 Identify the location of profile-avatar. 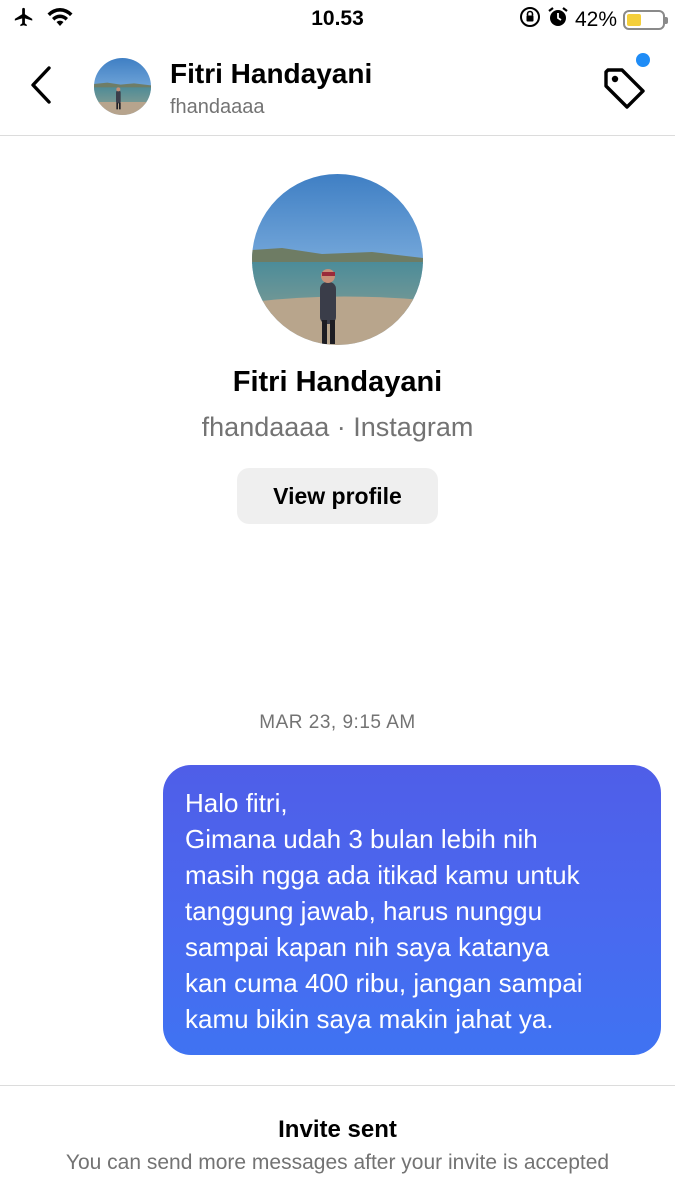
(337, 259).